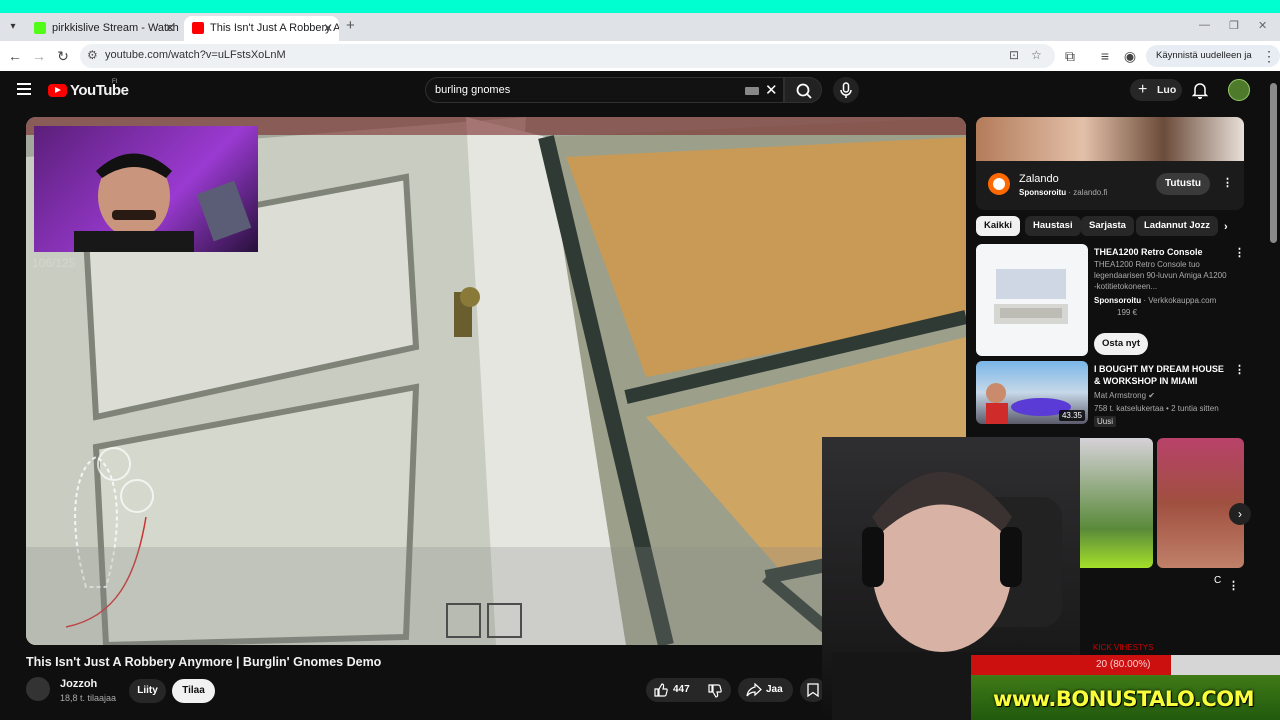 Image resolution: width=1280 pixels, height=720 pixels. Describe the element at coordinates (24, 89) in the screenshot. I see `menu-icon` at that location.